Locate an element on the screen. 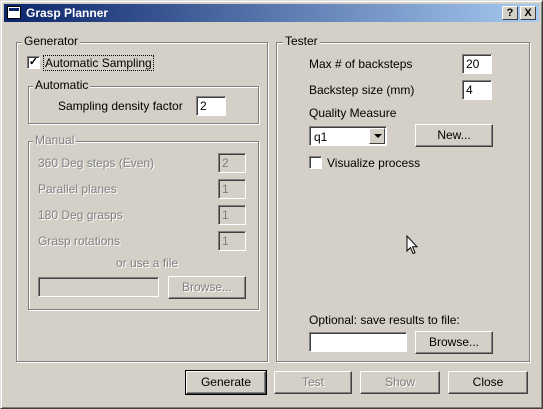 This screenshot has width=543, height=409. backstep-size-input: 4 is located at coordinates (477, 90).